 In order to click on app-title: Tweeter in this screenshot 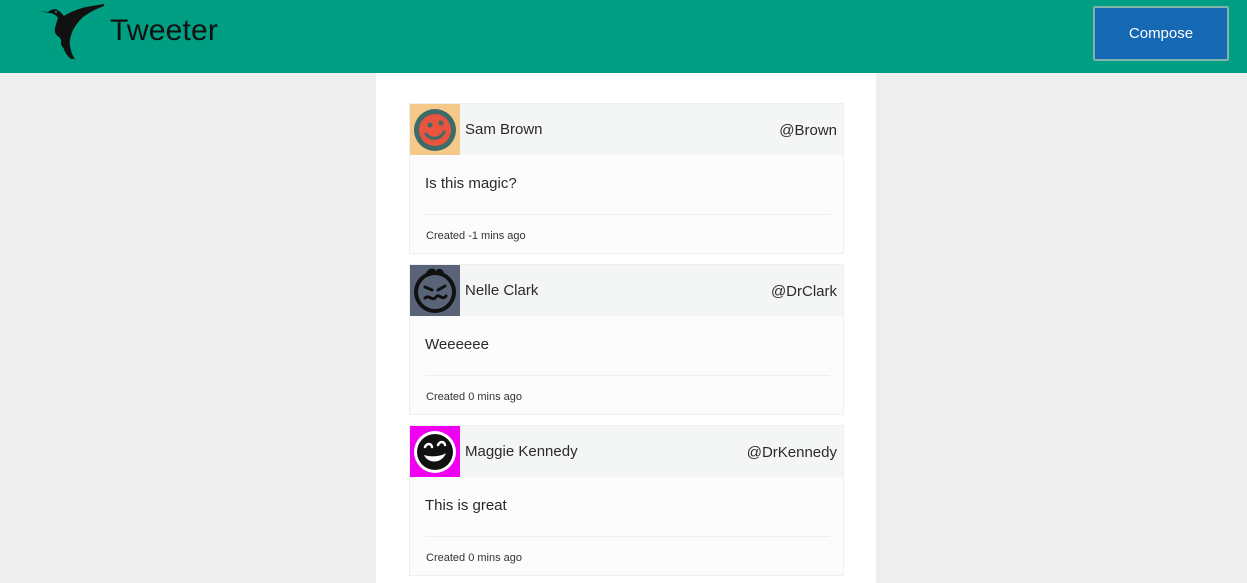, I will do `click(164, 30)`.